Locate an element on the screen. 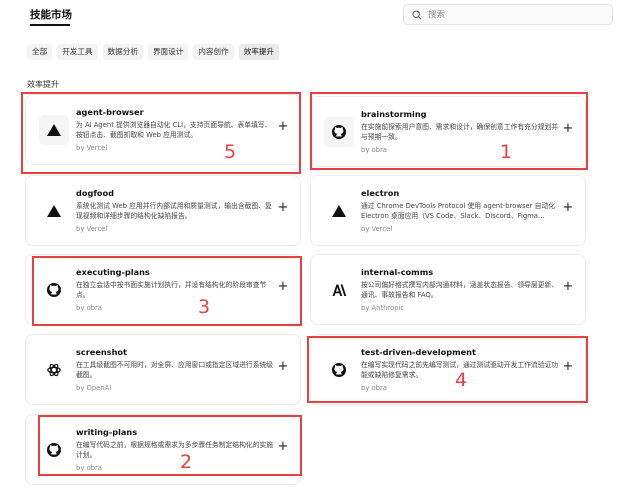 This screenshot has height=500, width=622. skill-name: writing-plans is located at coordinates (107, 432).